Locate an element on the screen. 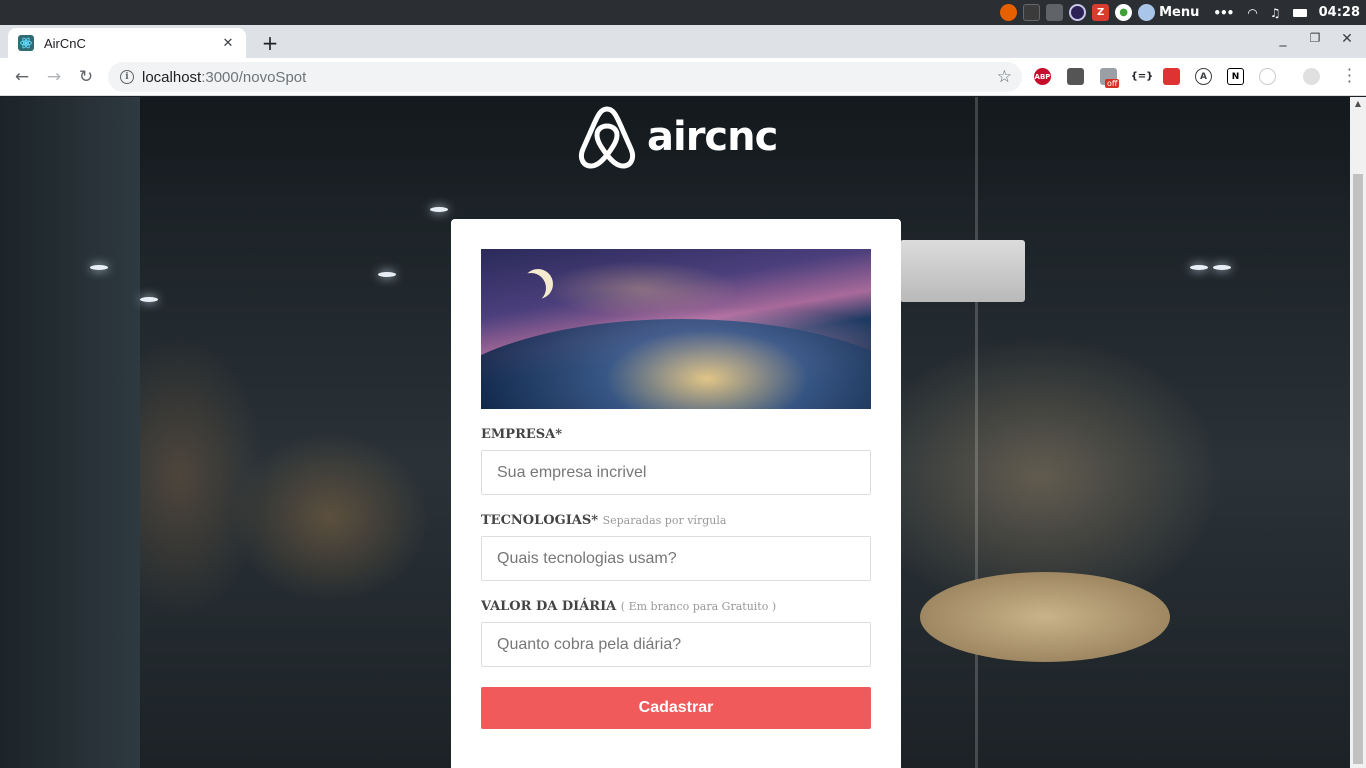  background-photo-glass is located at coordinates (976, 432).